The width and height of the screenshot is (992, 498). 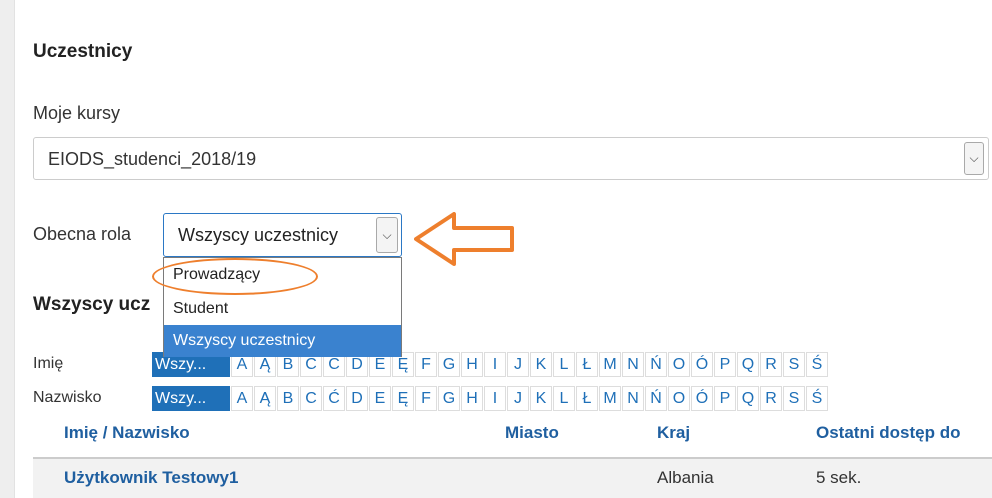 What do you see at coordinates (685, 477) in the screenshot?
I see `user-country: Albania` at bounding box center [685, 477].